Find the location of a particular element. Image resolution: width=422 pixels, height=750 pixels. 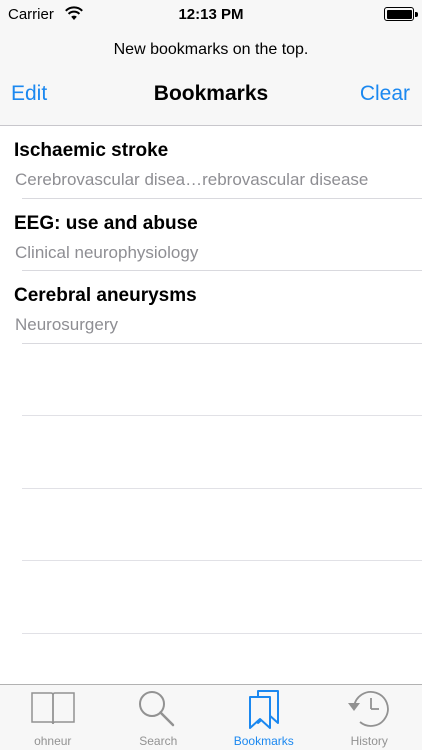

magnifier-icon is located at coordinates (157, 709).